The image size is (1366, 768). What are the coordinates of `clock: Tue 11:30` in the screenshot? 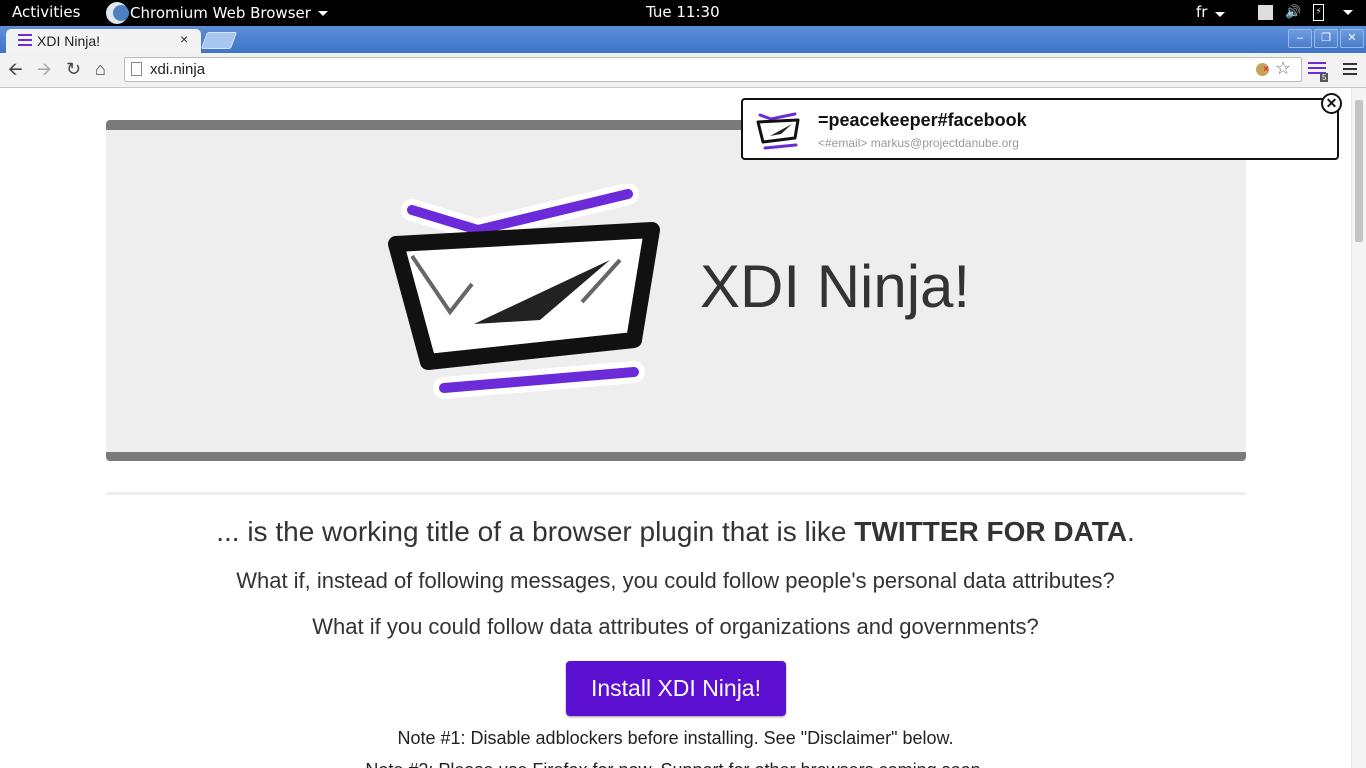 It's located at (683, 12).